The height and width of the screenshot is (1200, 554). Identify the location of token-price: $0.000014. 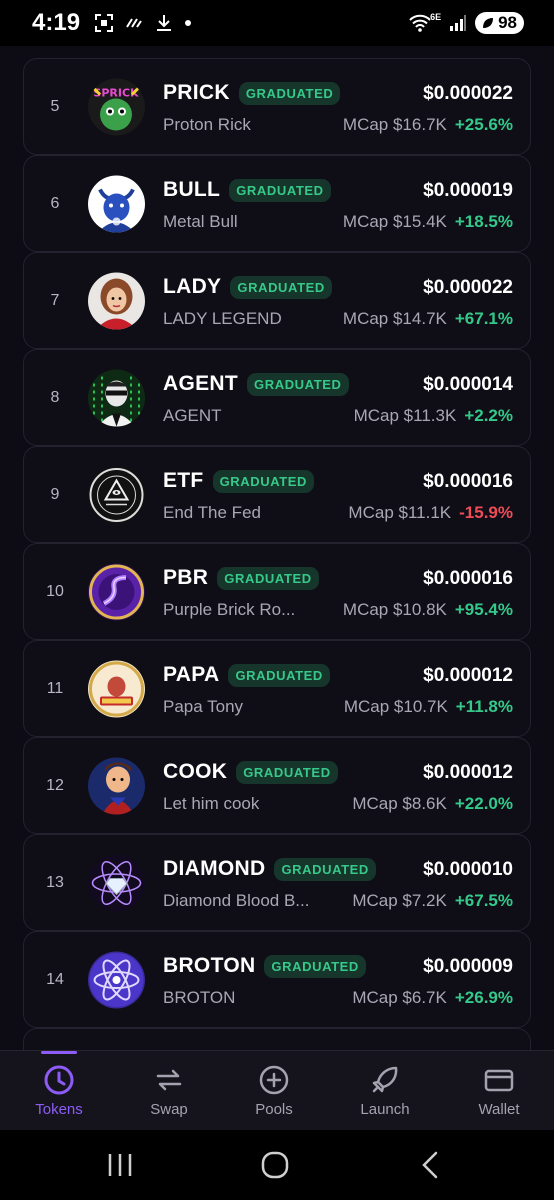
(468, 384).